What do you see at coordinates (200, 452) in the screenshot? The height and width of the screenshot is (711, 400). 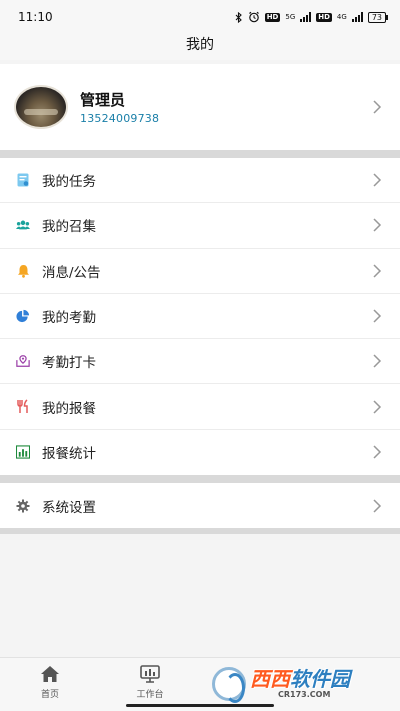 I see `menu-item-meal-statistics: 报餐统计` at bounding box center [200, 452].